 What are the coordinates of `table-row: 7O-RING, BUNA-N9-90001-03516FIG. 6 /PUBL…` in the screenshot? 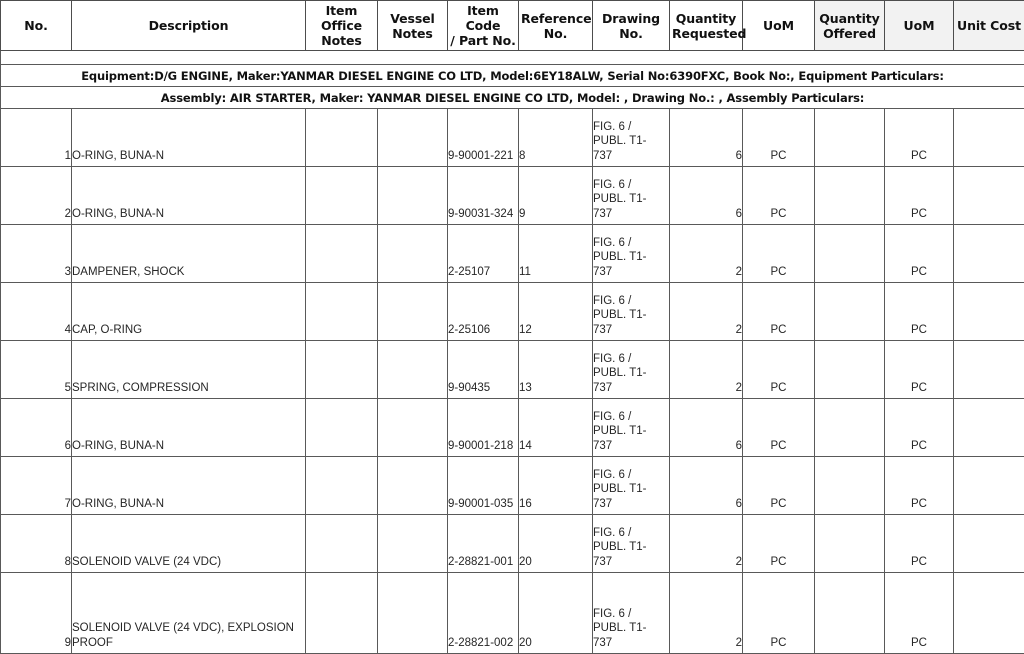 It's located at (512, 486).